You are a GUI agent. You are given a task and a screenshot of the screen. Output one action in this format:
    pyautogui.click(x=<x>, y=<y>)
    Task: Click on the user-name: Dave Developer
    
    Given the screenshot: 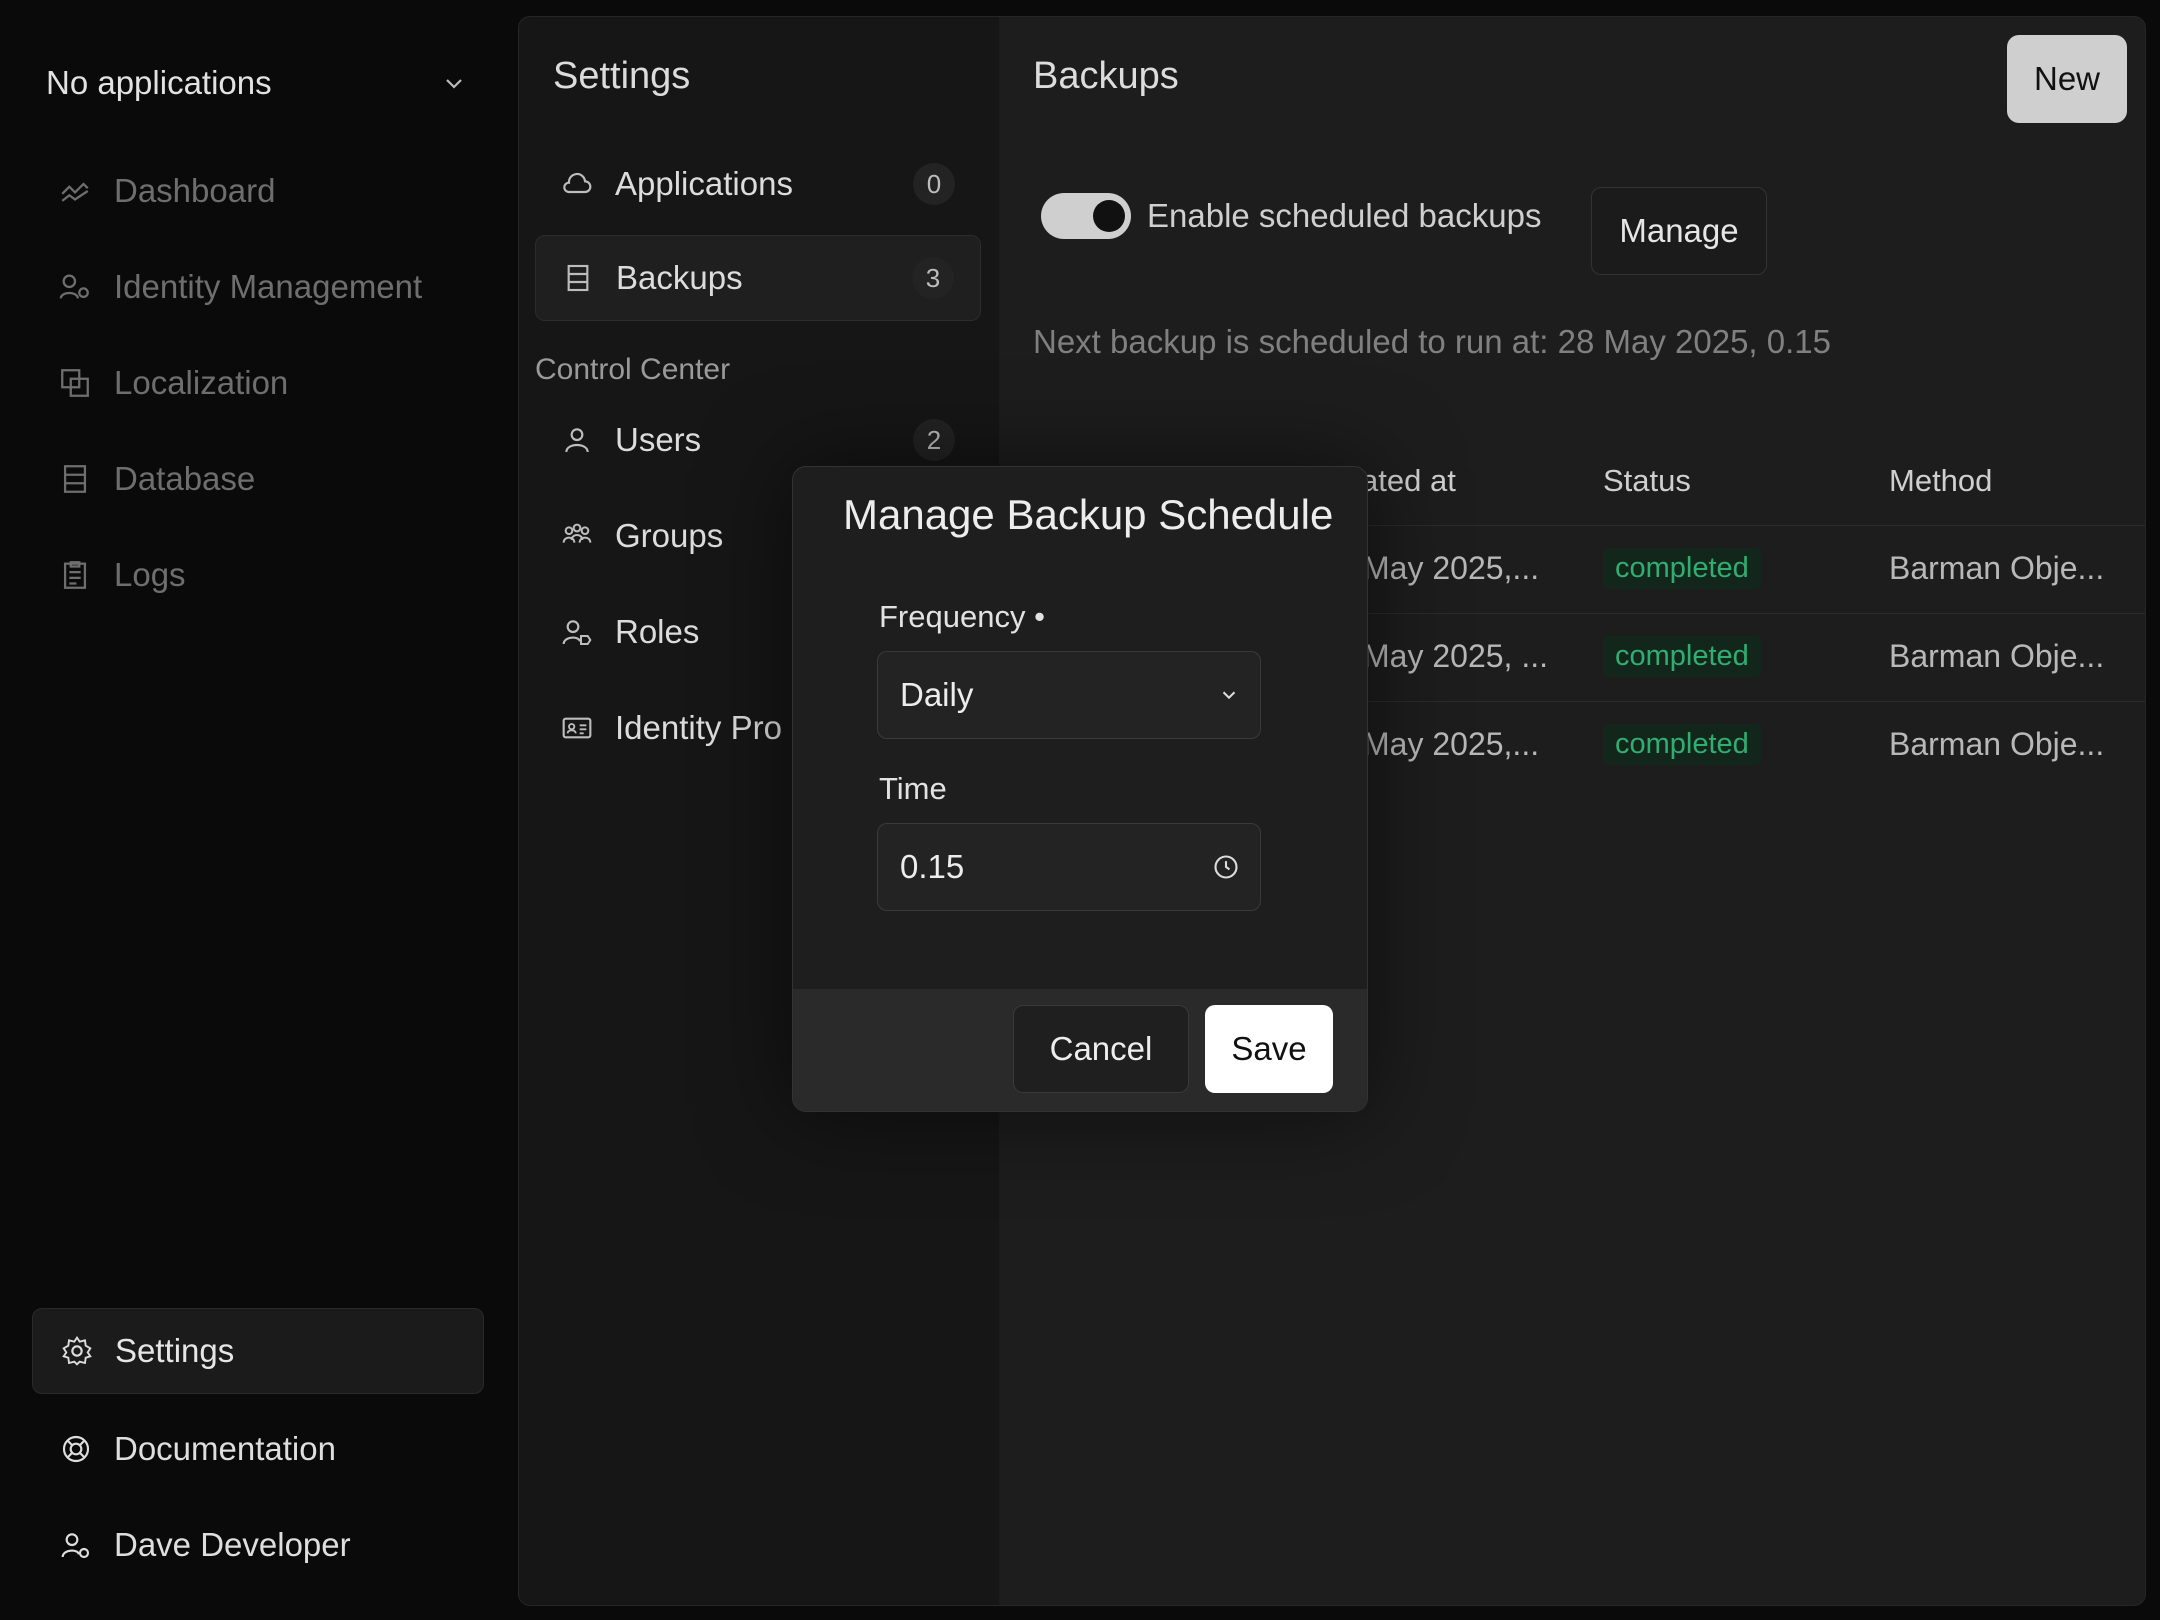 What is the action you would take?
    pyautogui.click(x=232, y=1544)
    